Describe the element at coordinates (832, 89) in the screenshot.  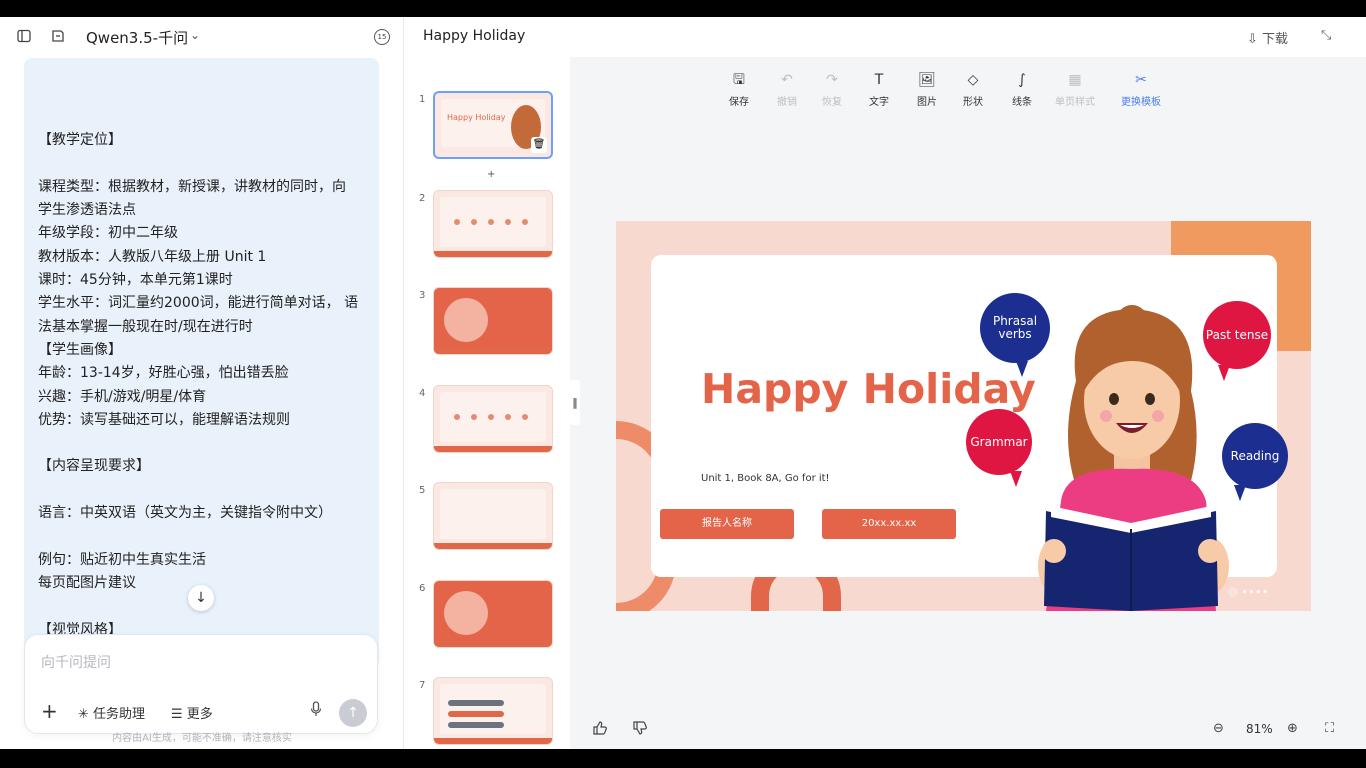
I see `toolbar-redo-button: ↷ 恢复` at that location.